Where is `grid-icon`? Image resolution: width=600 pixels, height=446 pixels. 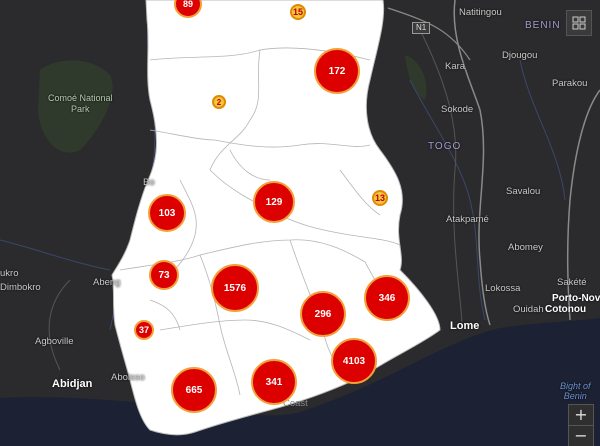 grid-icon is located at coordinates (579, 23).